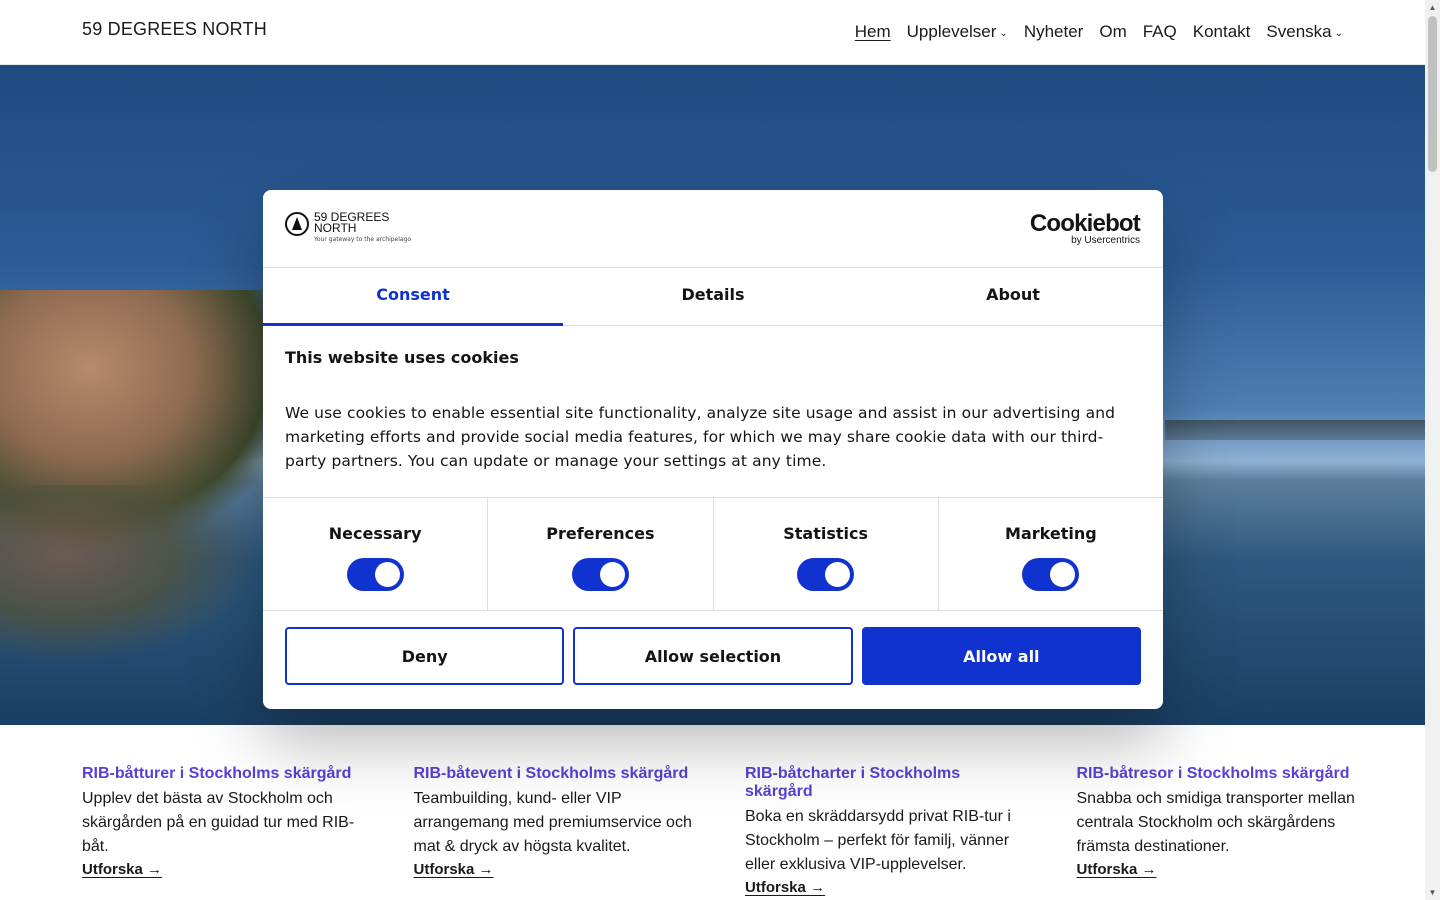  I want to click on cookiebot-logo: Cookiebot by Usercentrics, so click(1085, 228).